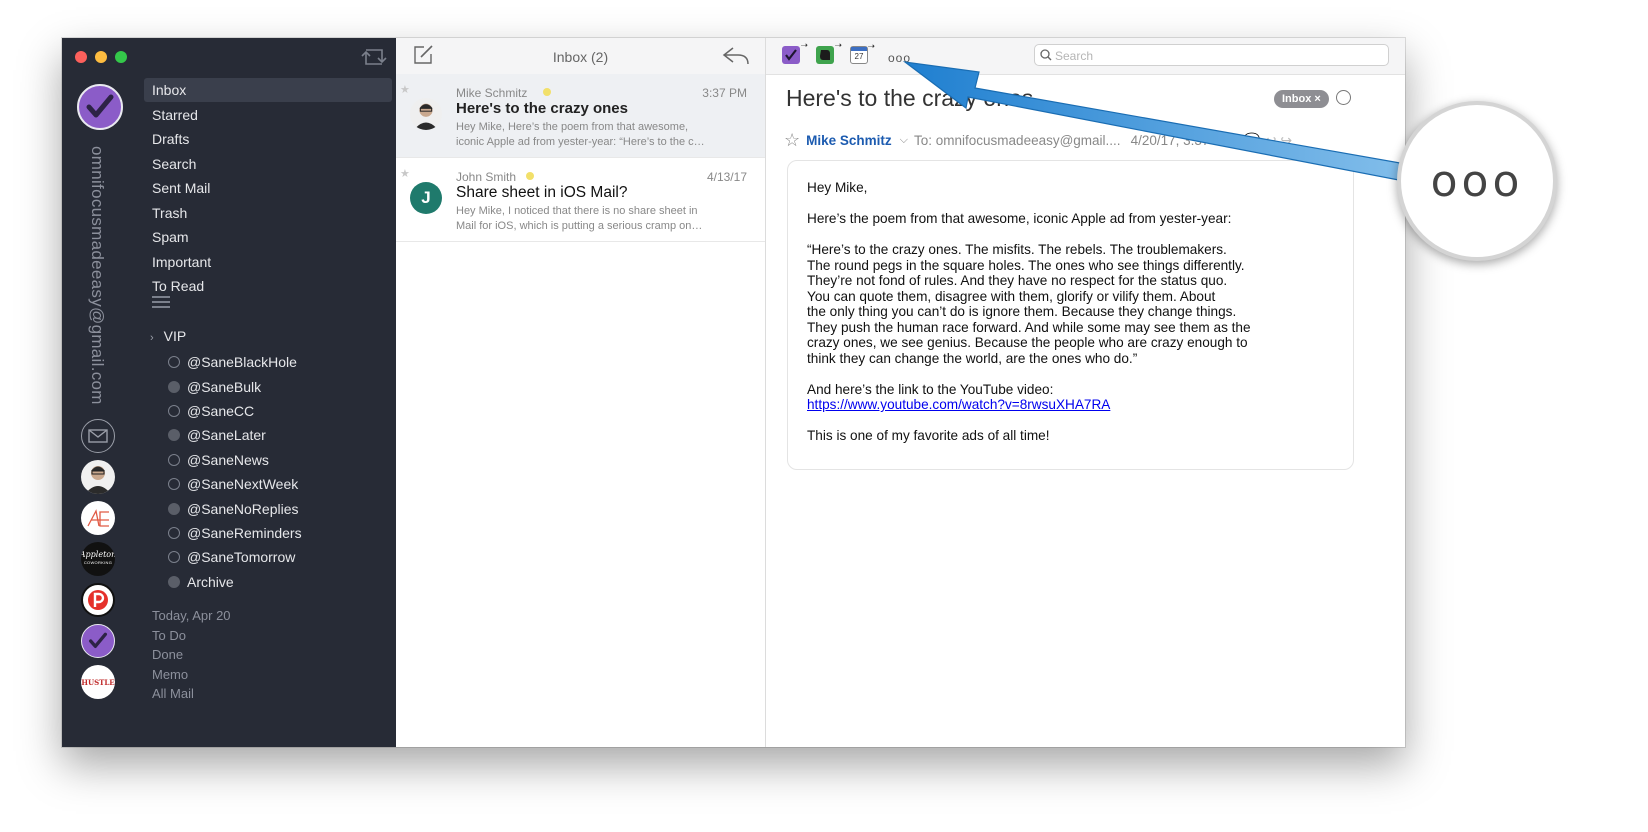 This screenshot has width=1648, height=832. What do you see at coordinates (121, 57) in the screenshot?
I see `zoom-window-button` at bounding box center [121, 57].